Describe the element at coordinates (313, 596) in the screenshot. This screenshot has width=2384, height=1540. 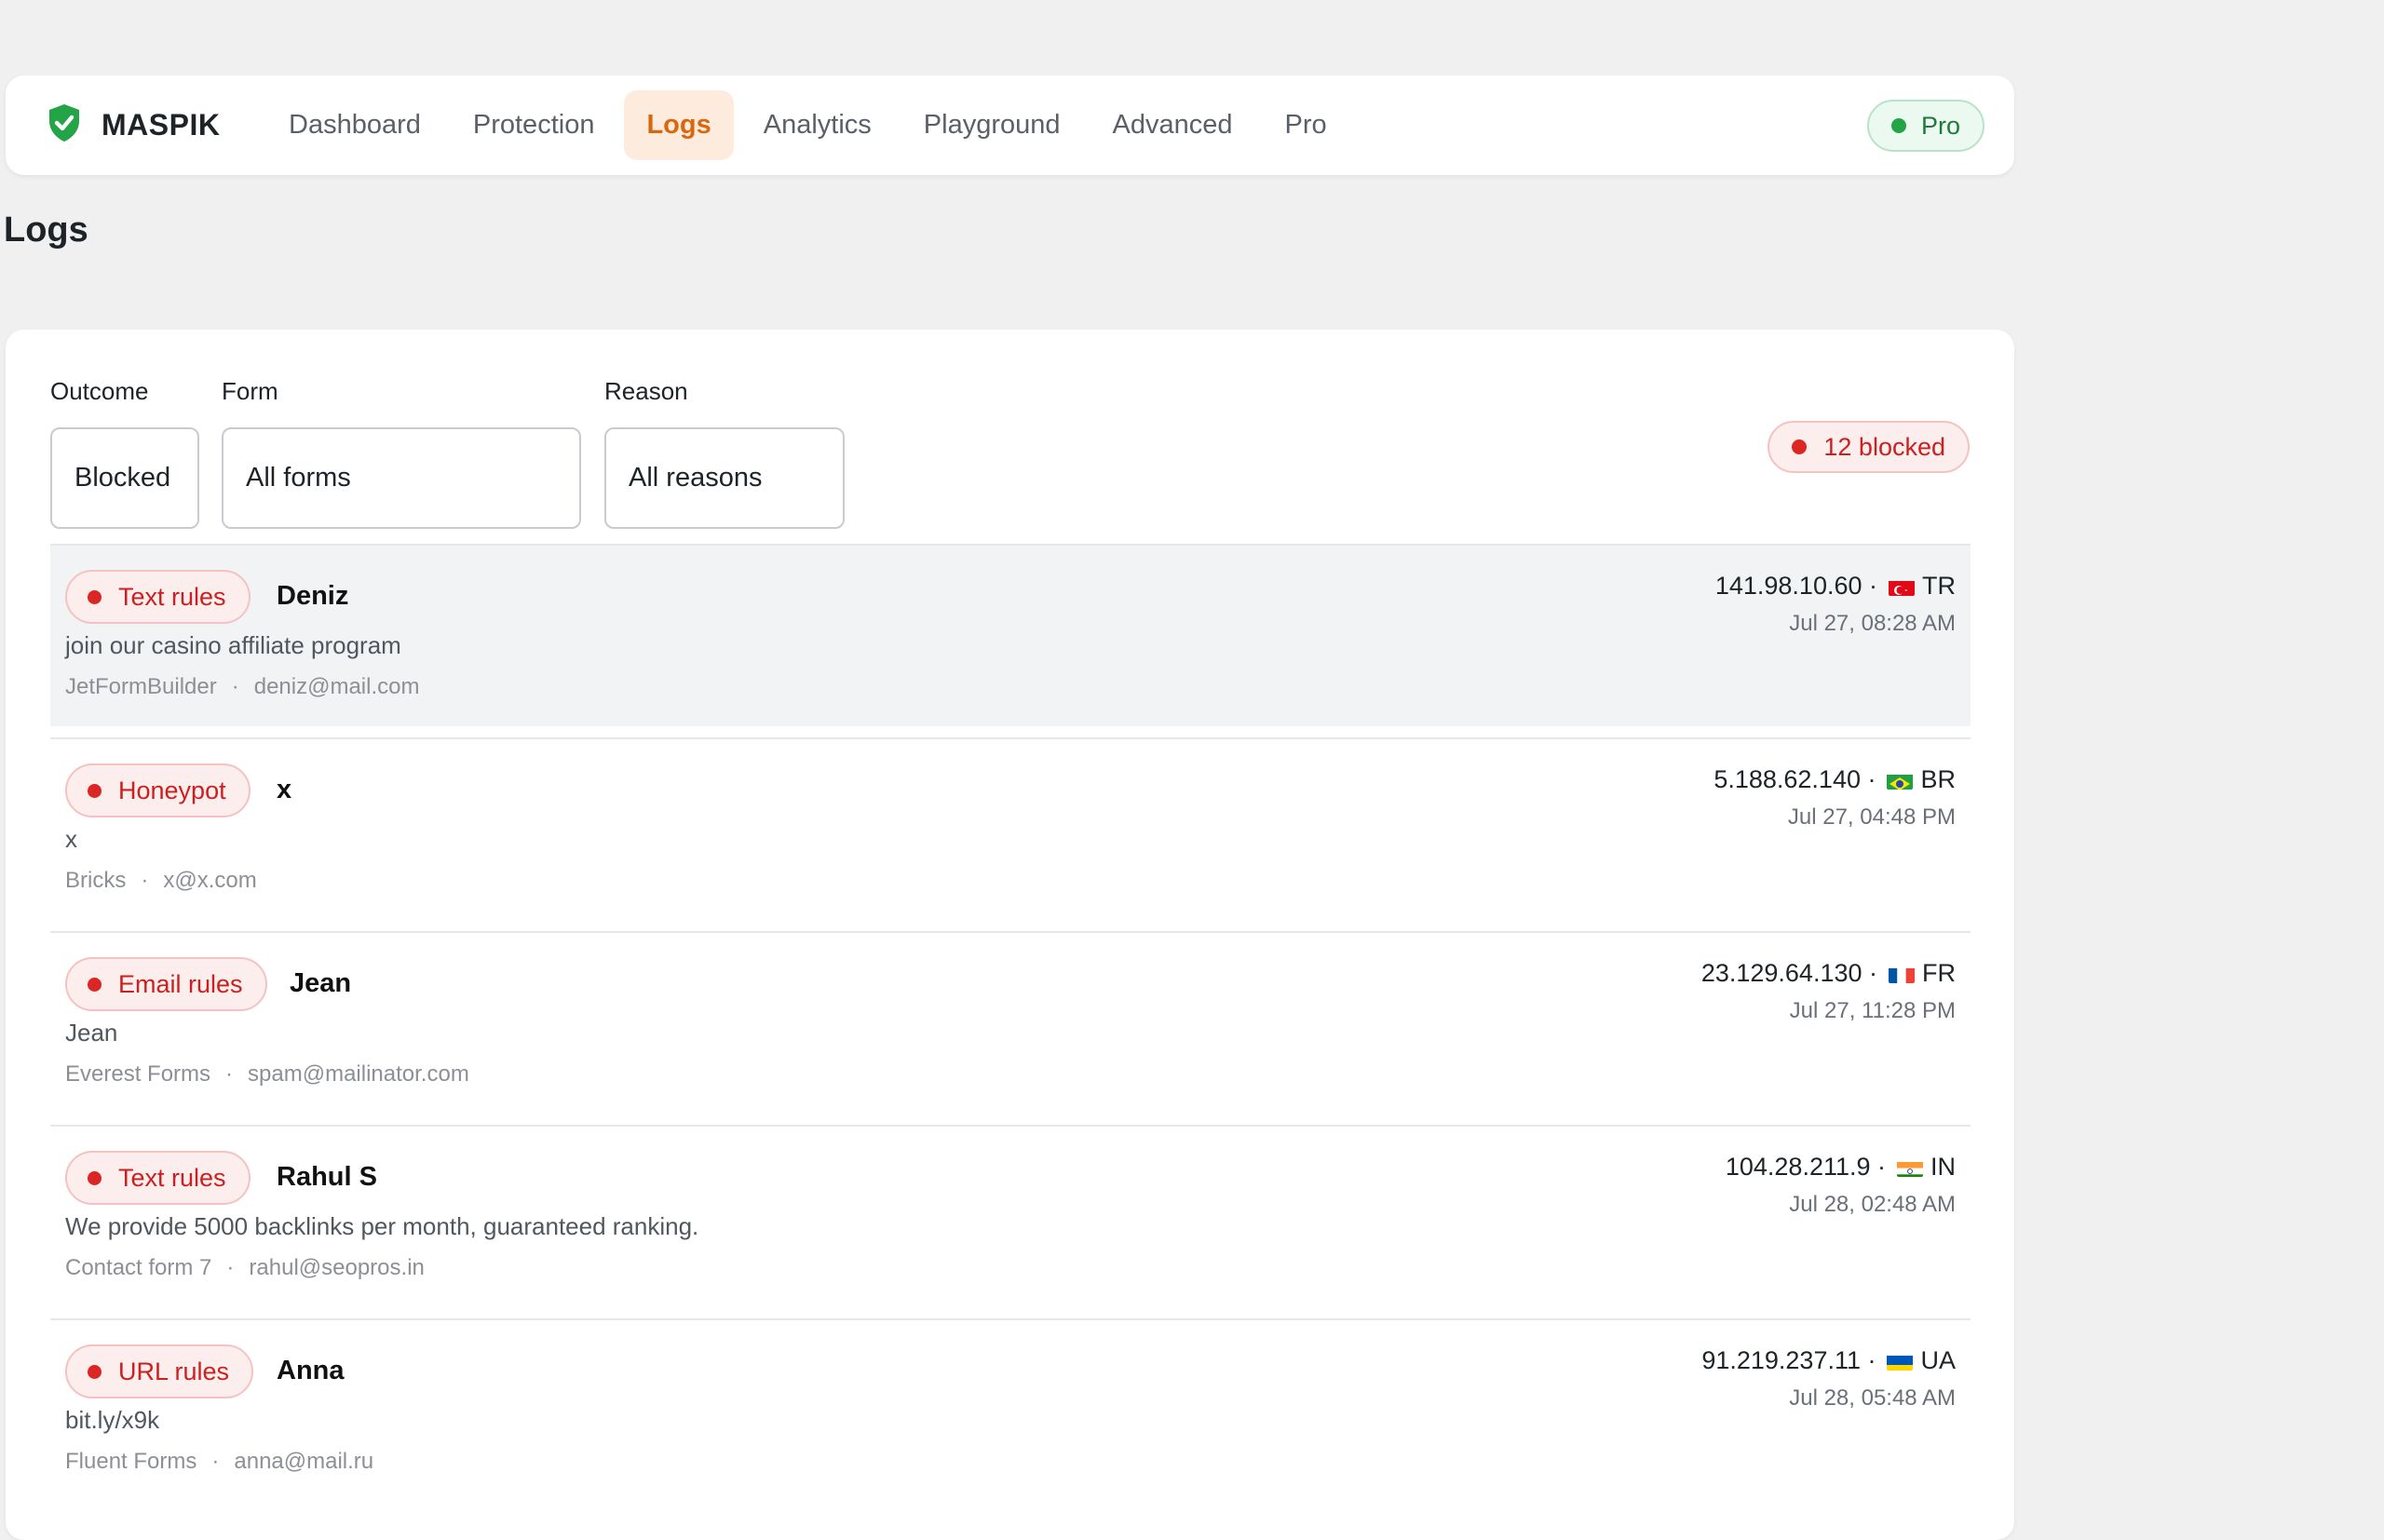
I see `sender-name: Deniz` at that location.